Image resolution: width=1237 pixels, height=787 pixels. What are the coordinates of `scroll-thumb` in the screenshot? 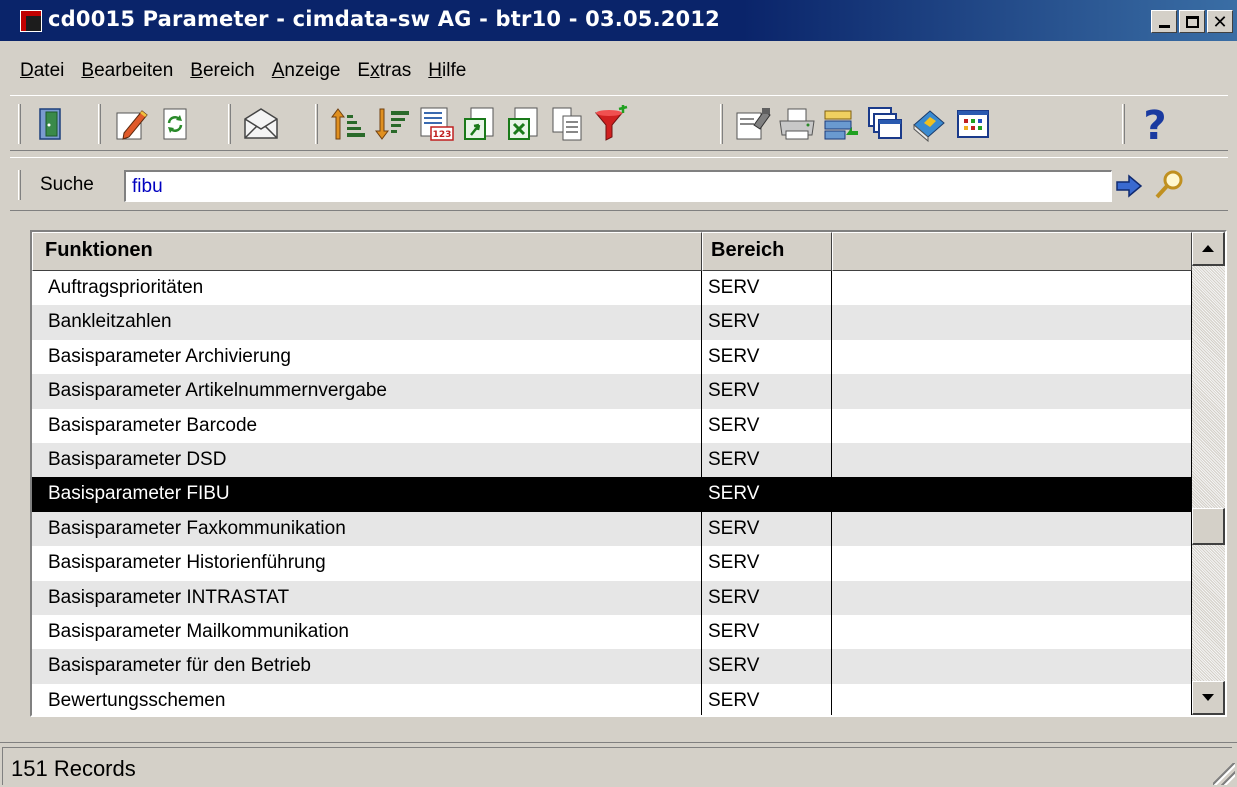 It's located at (1208, 526).